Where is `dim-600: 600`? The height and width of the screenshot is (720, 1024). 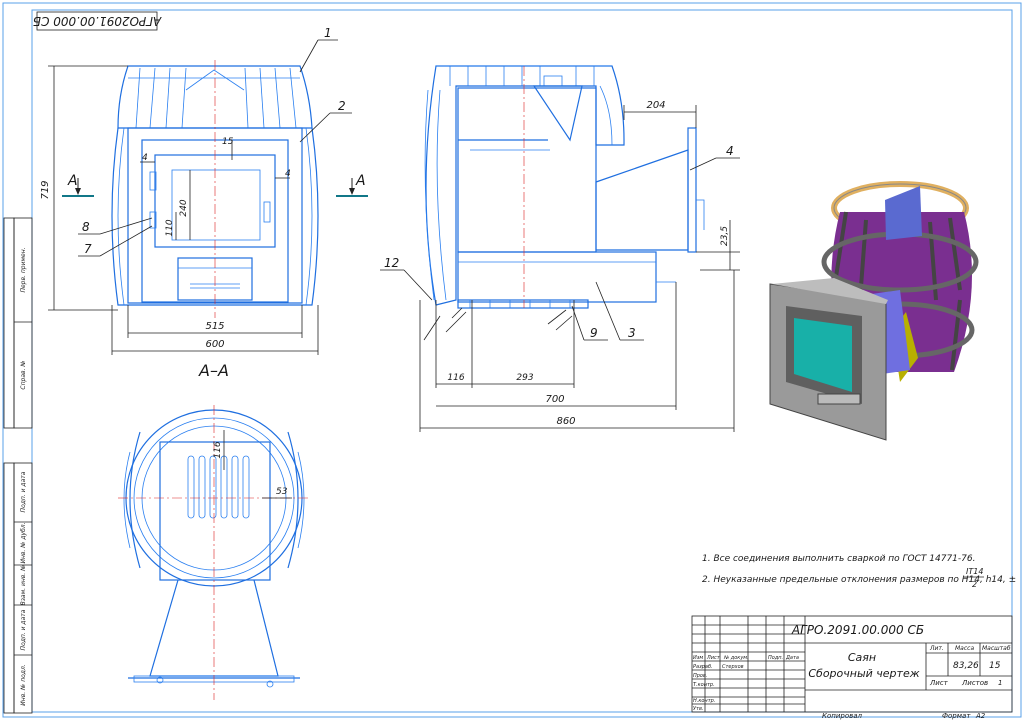 dim-600: 600 is located at coordinates (214, 344).